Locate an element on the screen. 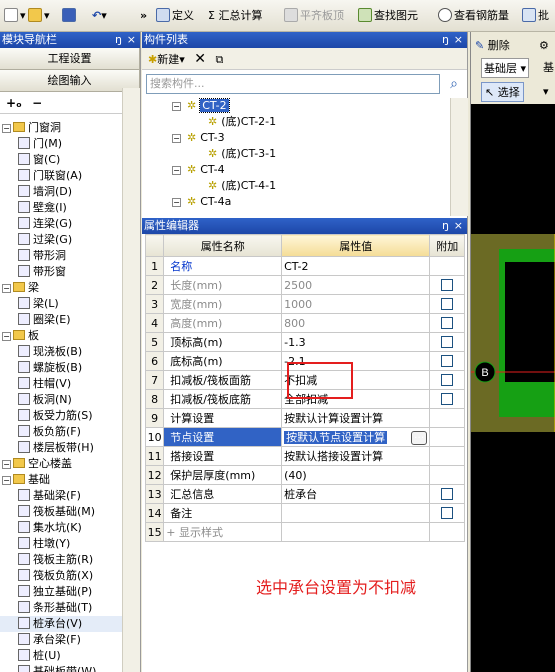  nav-item: 筏板负筋(X) is located at coordinates (61, 576).